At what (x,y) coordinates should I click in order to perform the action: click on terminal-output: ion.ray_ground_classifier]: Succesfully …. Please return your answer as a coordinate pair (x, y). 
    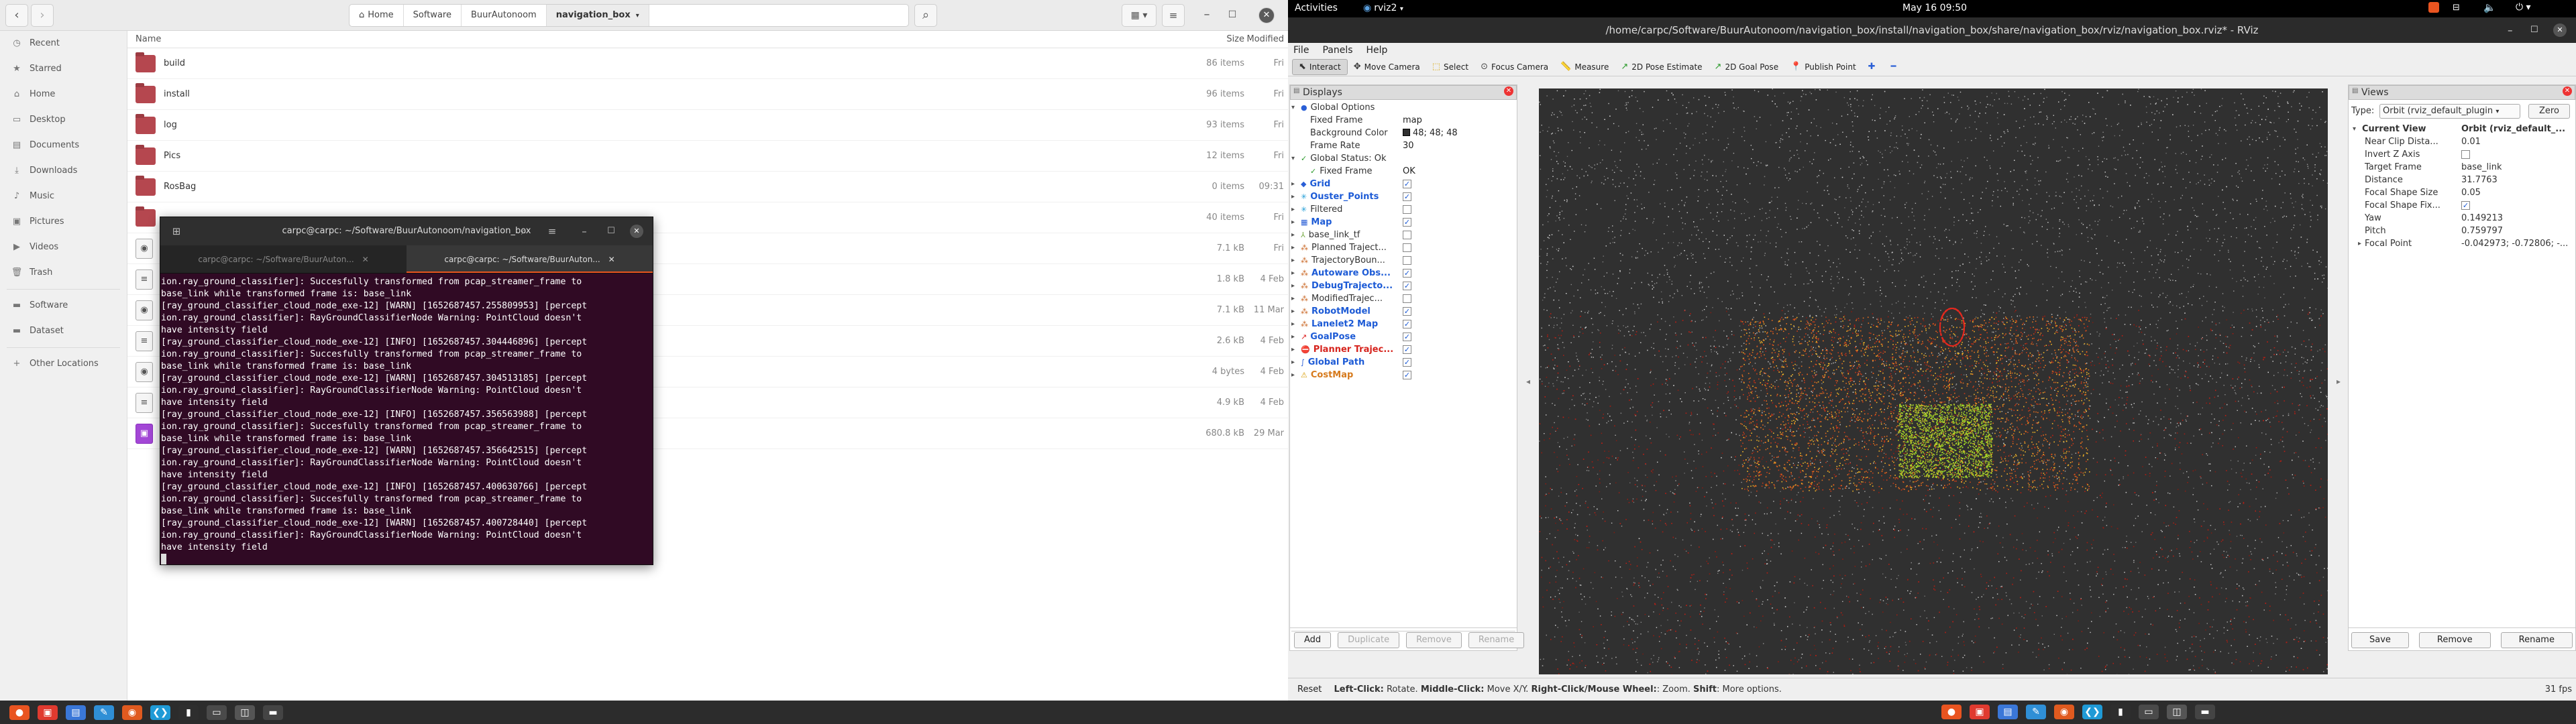
    Looking at the image, I should click on (406, 419).